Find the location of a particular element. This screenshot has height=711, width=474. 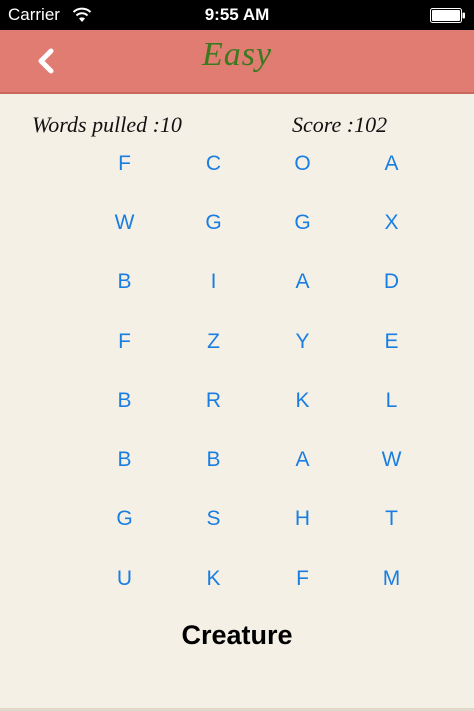

status-bar: Carrier 9:55 AM is located at coordinates (237, 15).